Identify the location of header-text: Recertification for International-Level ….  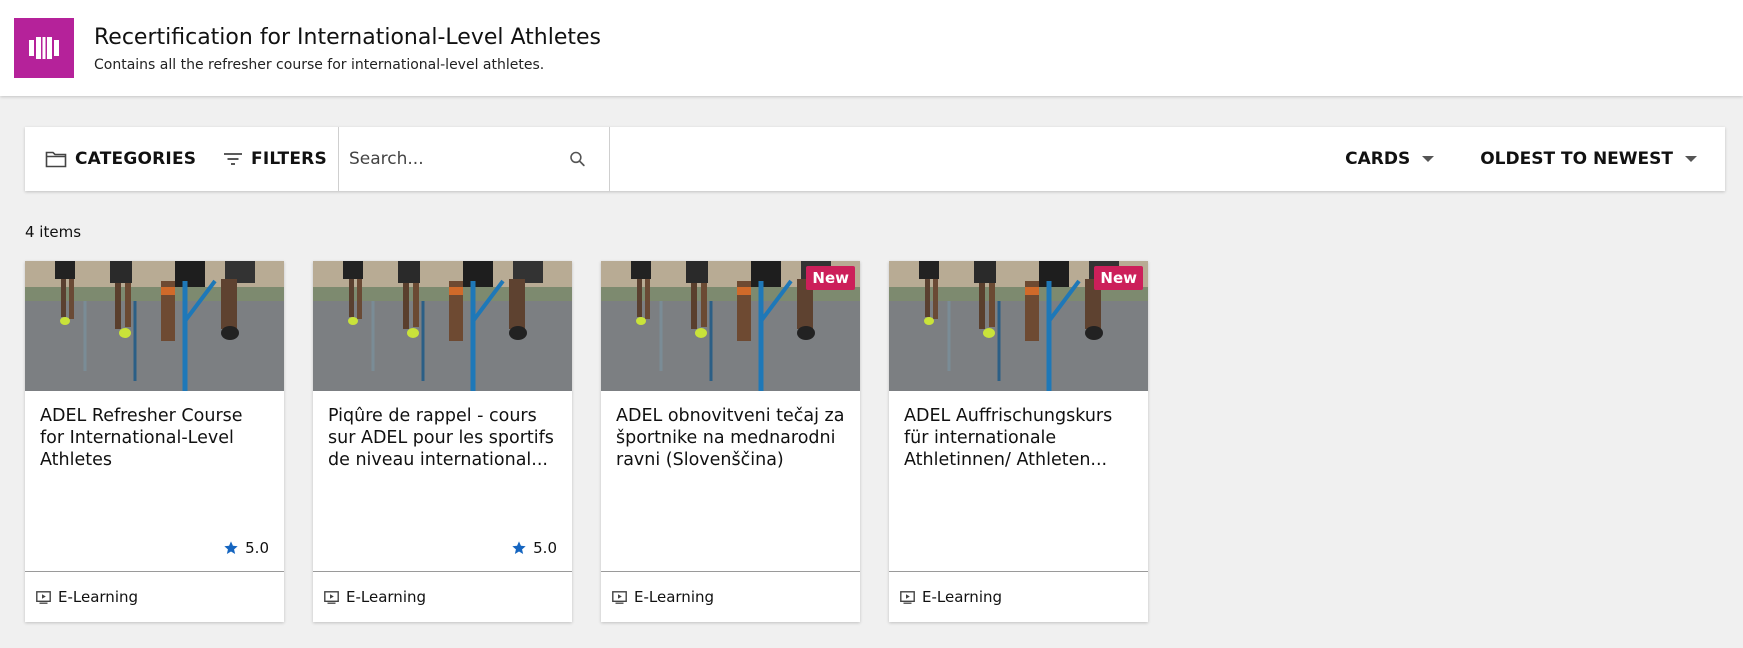
(347, 48).